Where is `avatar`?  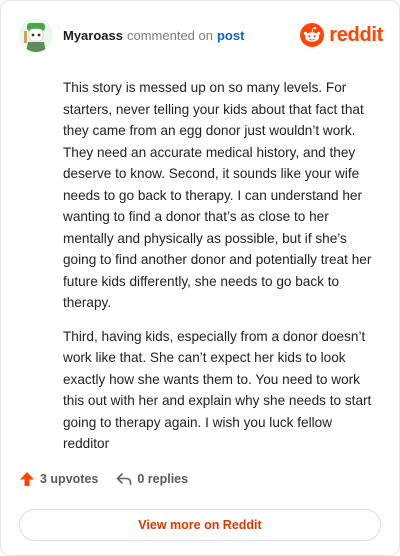 avatar is located at coordinates (36, 35).